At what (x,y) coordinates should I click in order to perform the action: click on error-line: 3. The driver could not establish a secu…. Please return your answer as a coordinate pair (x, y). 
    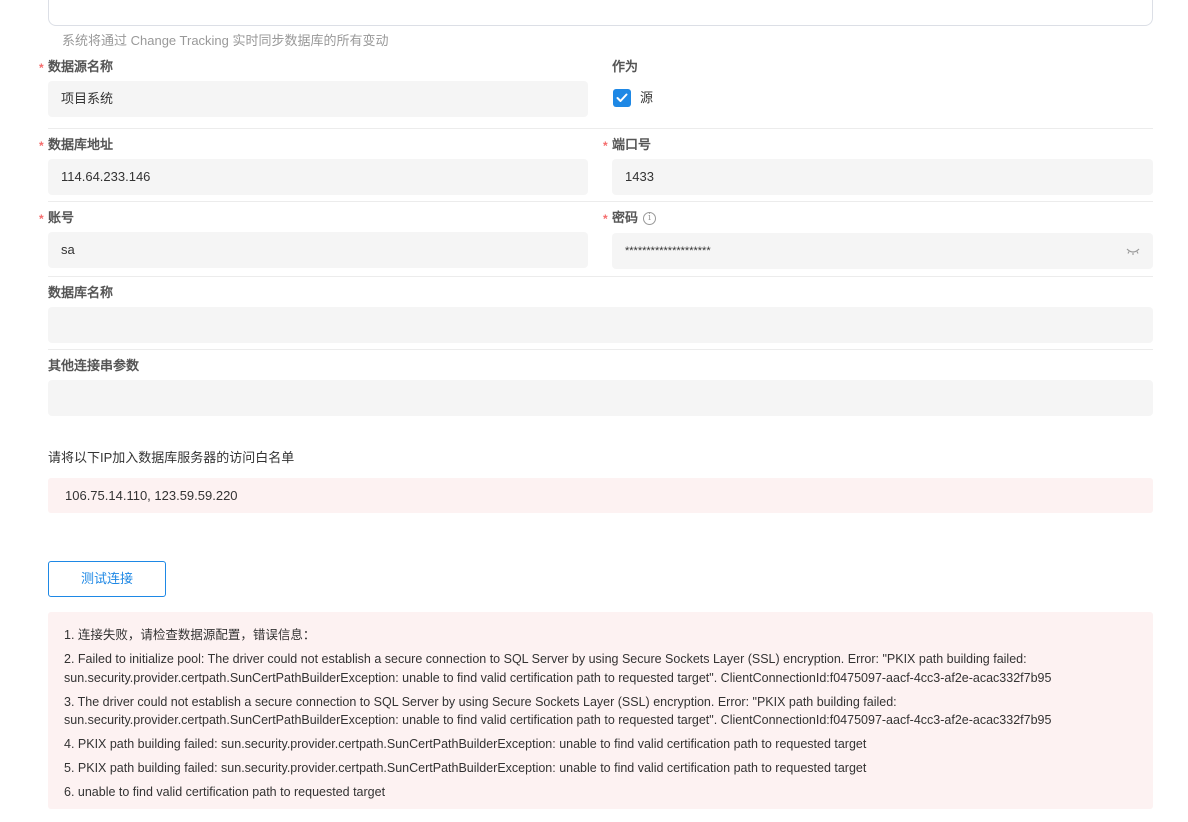
    Looking at the image, I should click on (558, 711).